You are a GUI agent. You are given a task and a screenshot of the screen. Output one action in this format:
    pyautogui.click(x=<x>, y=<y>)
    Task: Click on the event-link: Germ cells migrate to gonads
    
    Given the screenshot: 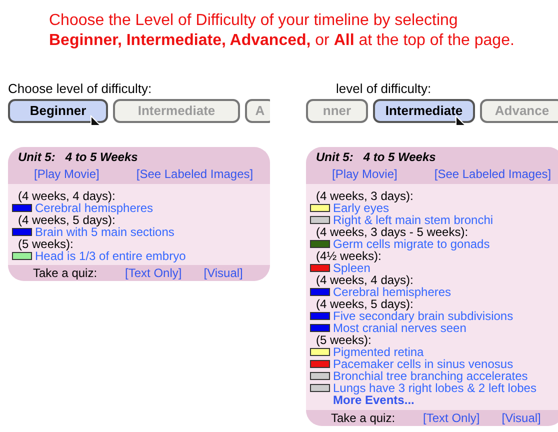 What is the action you would take?
    pyautogui.click(x=411, y=244)
    